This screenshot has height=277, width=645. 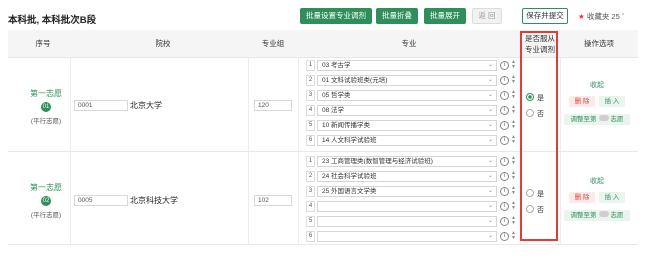 What do you see at coordinates (310, 176) in the screenshot?
I see `major-index: 2` at bounding box center [310, 176].